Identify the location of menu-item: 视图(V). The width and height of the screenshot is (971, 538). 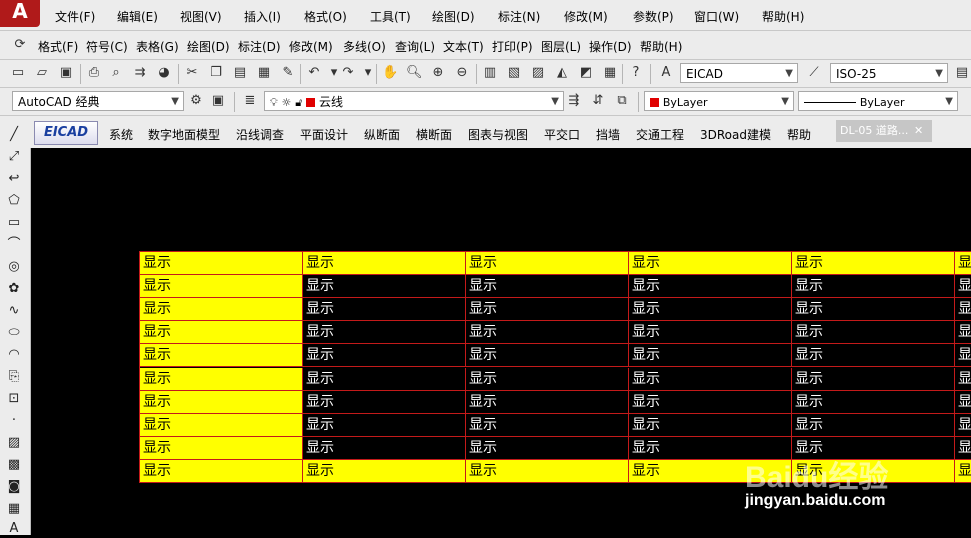
(201, 16).